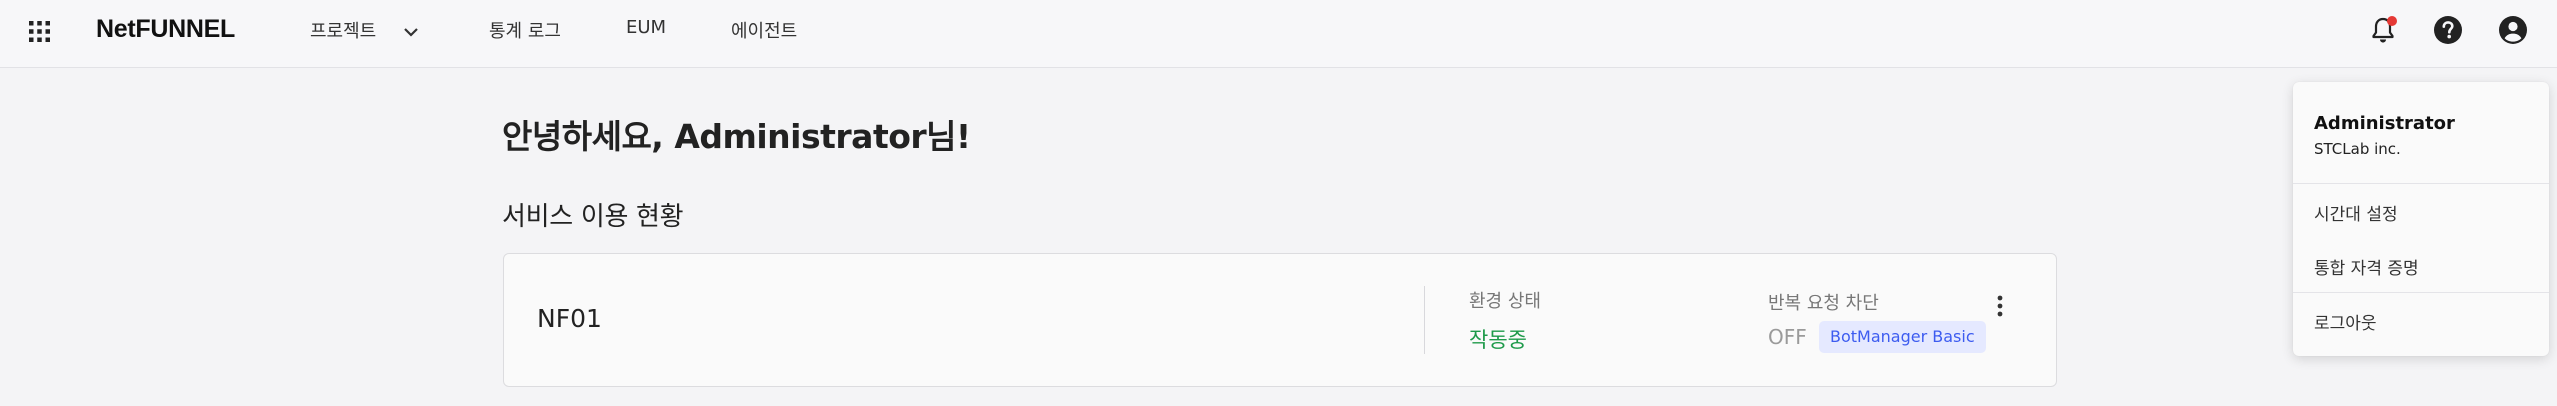  What do you see at coordinates (1498, 340) in the screenshot?
I see `env-status-value: 작동중` at bounding box center [1498, 340].